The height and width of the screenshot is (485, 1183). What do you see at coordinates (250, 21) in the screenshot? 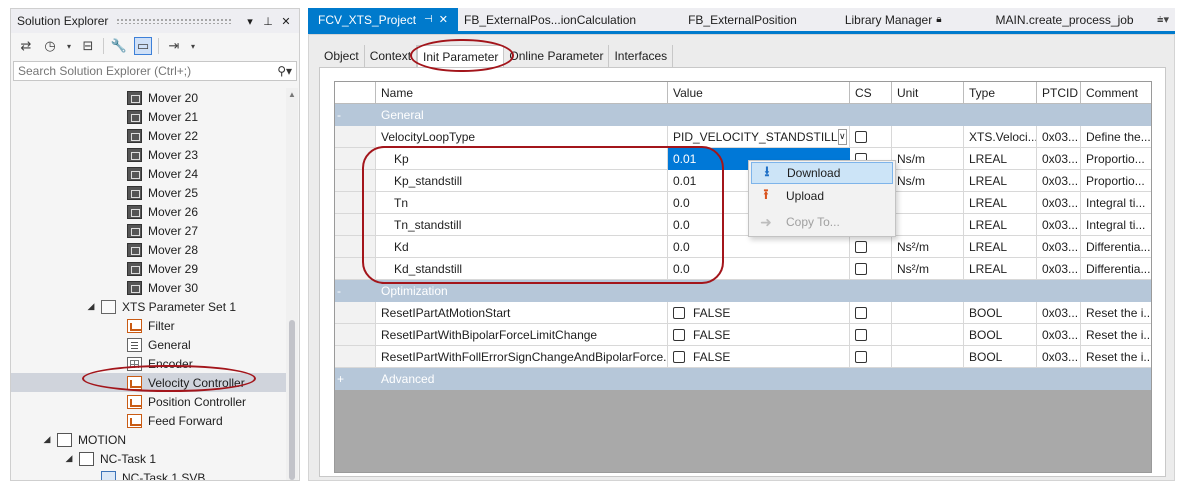
I see `window-options-icon: ▾` at bounding box center [250, 21].